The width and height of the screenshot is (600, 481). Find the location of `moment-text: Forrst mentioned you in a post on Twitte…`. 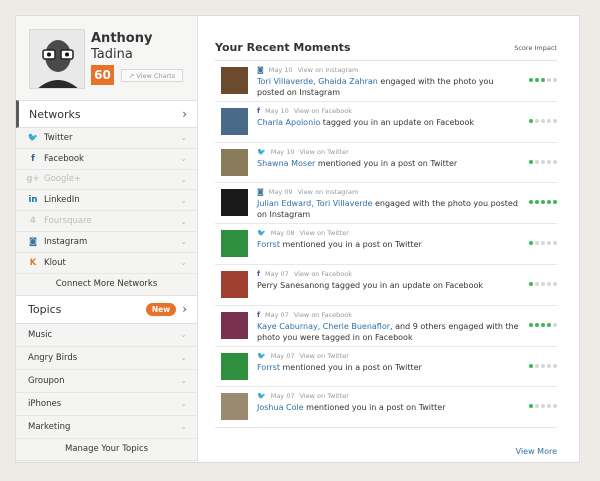

moment-text: Forrst mentioned you in a post on Twitte… is located at coordinates (389, 367).